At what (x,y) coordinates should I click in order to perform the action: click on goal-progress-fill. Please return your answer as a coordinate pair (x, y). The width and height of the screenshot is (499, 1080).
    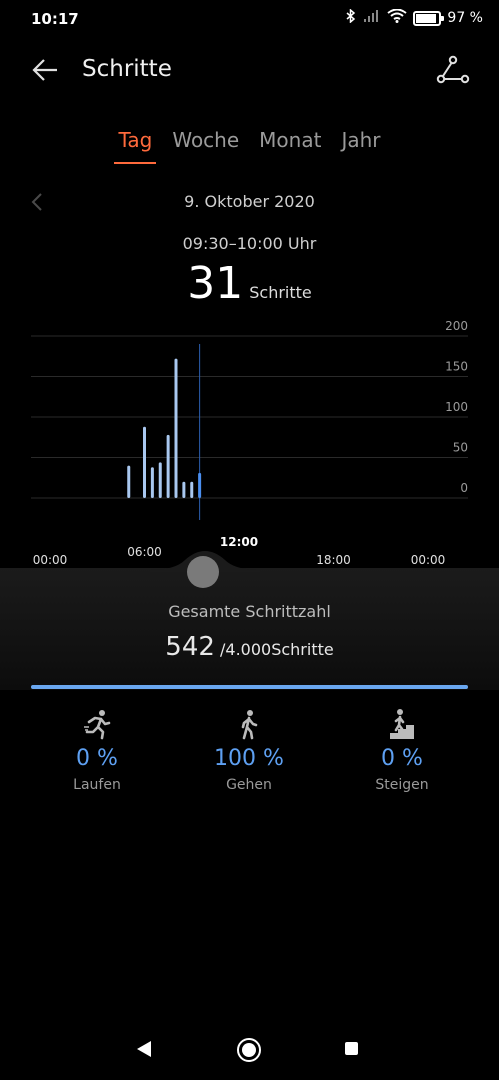
    Looking at the image, I should click on (249, 687).